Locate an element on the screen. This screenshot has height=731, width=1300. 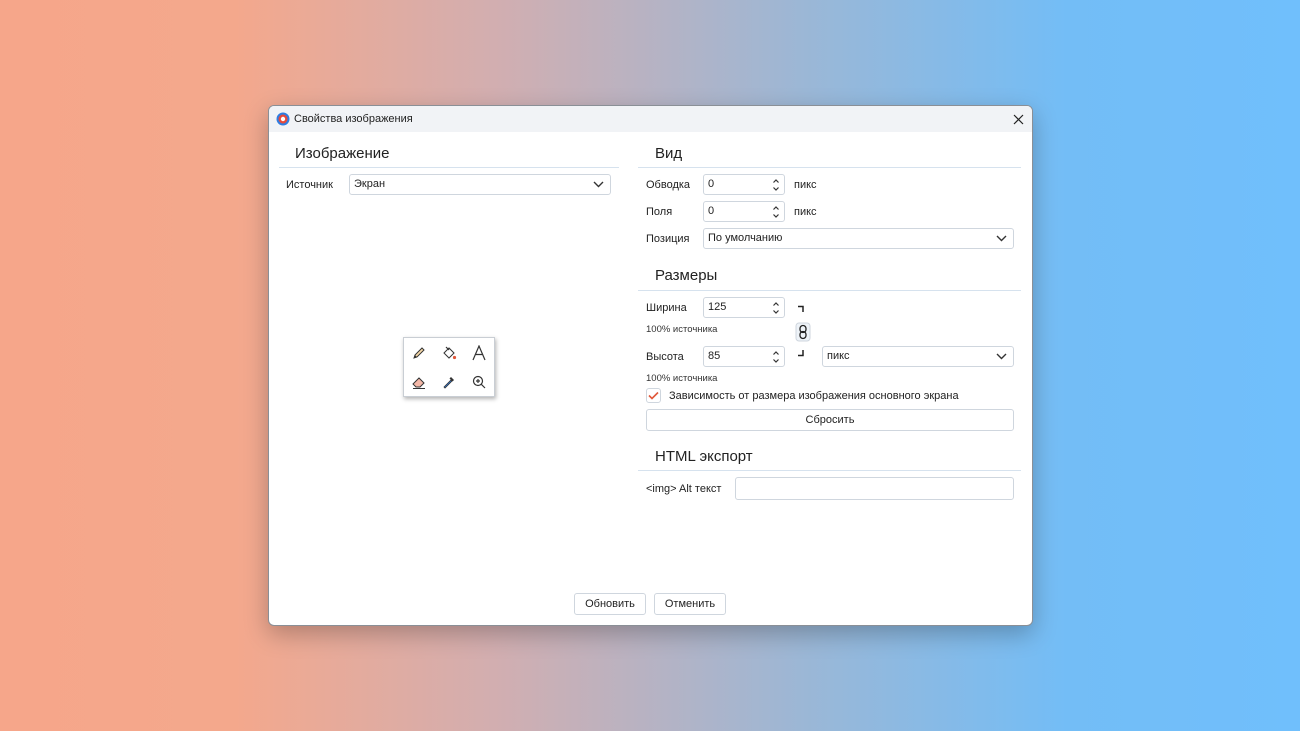
view-section-separator is located at coordinates (829, 167).